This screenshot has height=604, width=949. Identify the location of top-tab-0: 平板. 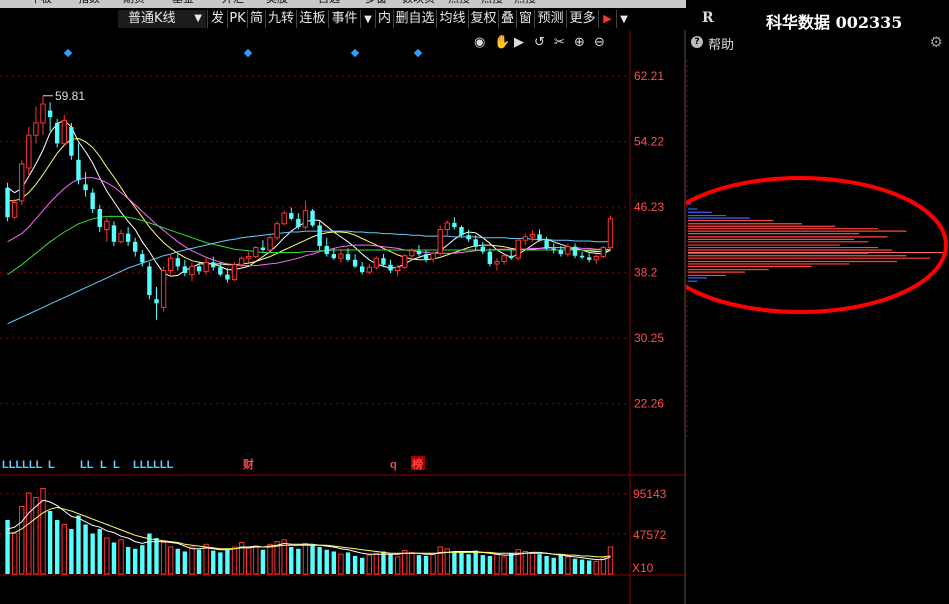
(41, 3).